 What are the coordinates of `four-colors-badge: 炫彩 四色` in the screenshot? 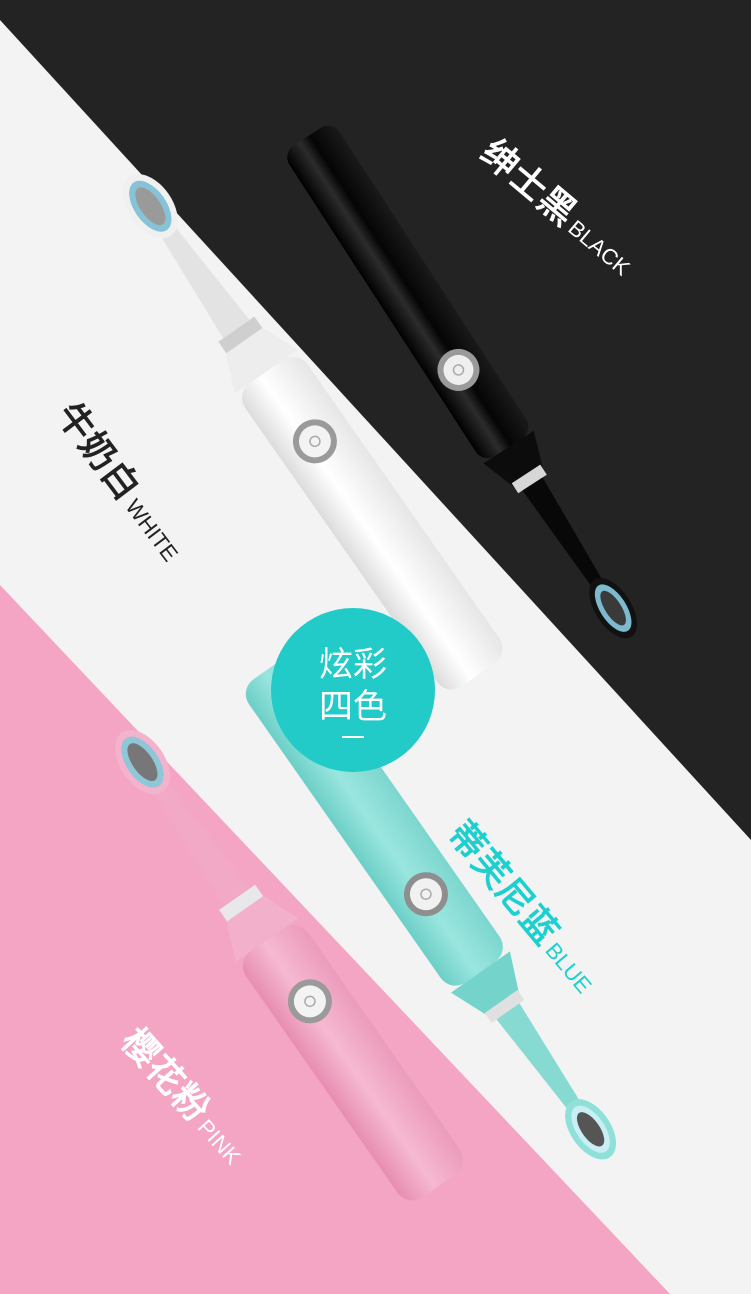 It's located at (353, 690).